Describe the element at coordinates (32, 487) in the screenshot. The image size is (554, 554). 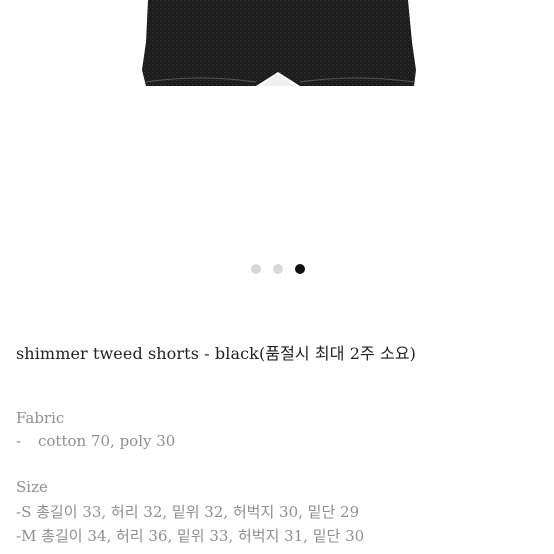
I see `size-label: Size` at that location.